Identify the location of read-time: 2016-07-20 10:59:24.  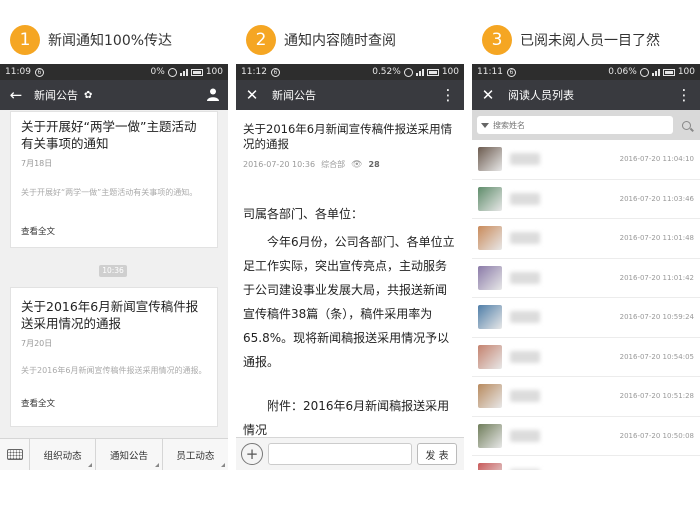
(656, 317).